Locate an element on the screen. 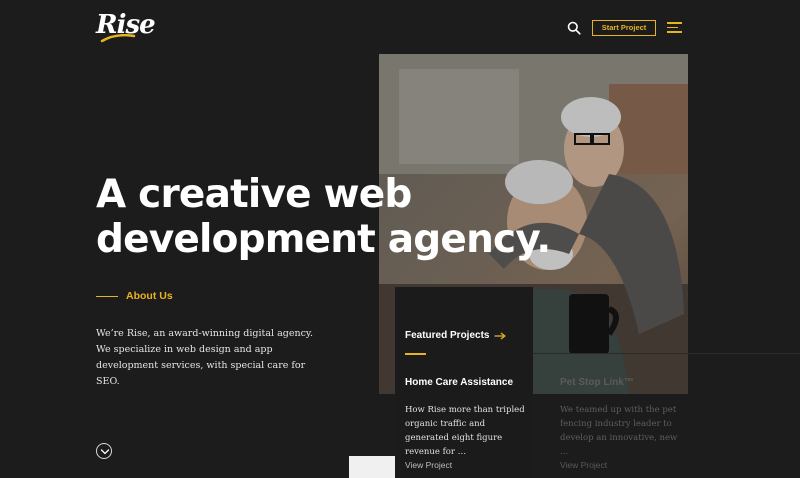  search-icon is located at coordinates (574, 28).